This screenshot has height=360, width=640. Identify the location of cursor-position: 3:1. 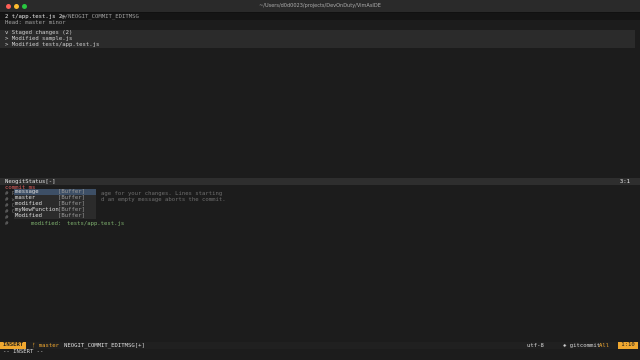
(624, 181).